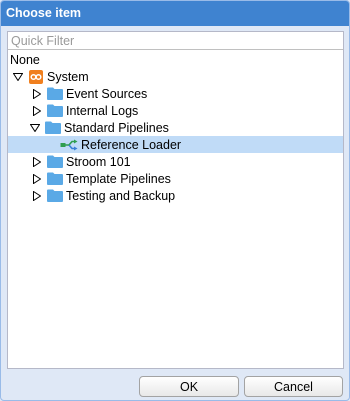 The image size is (350, 401). I want to click on tree-item-label: System, so click(68, 76).